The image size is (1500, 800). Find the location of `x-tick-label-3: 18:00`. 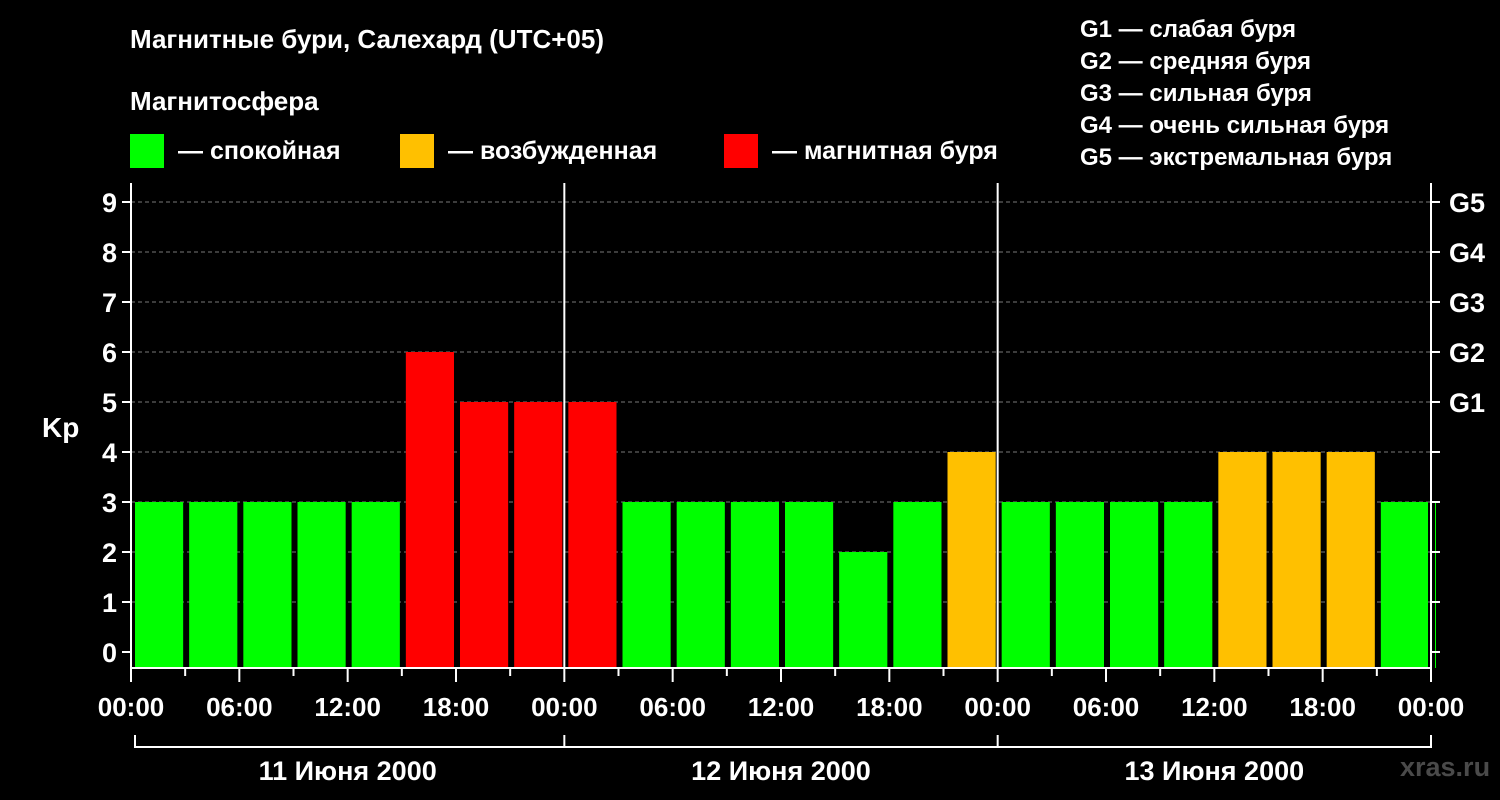

x-tick-label-3: 18:00 is located at coordinates (456, 707).